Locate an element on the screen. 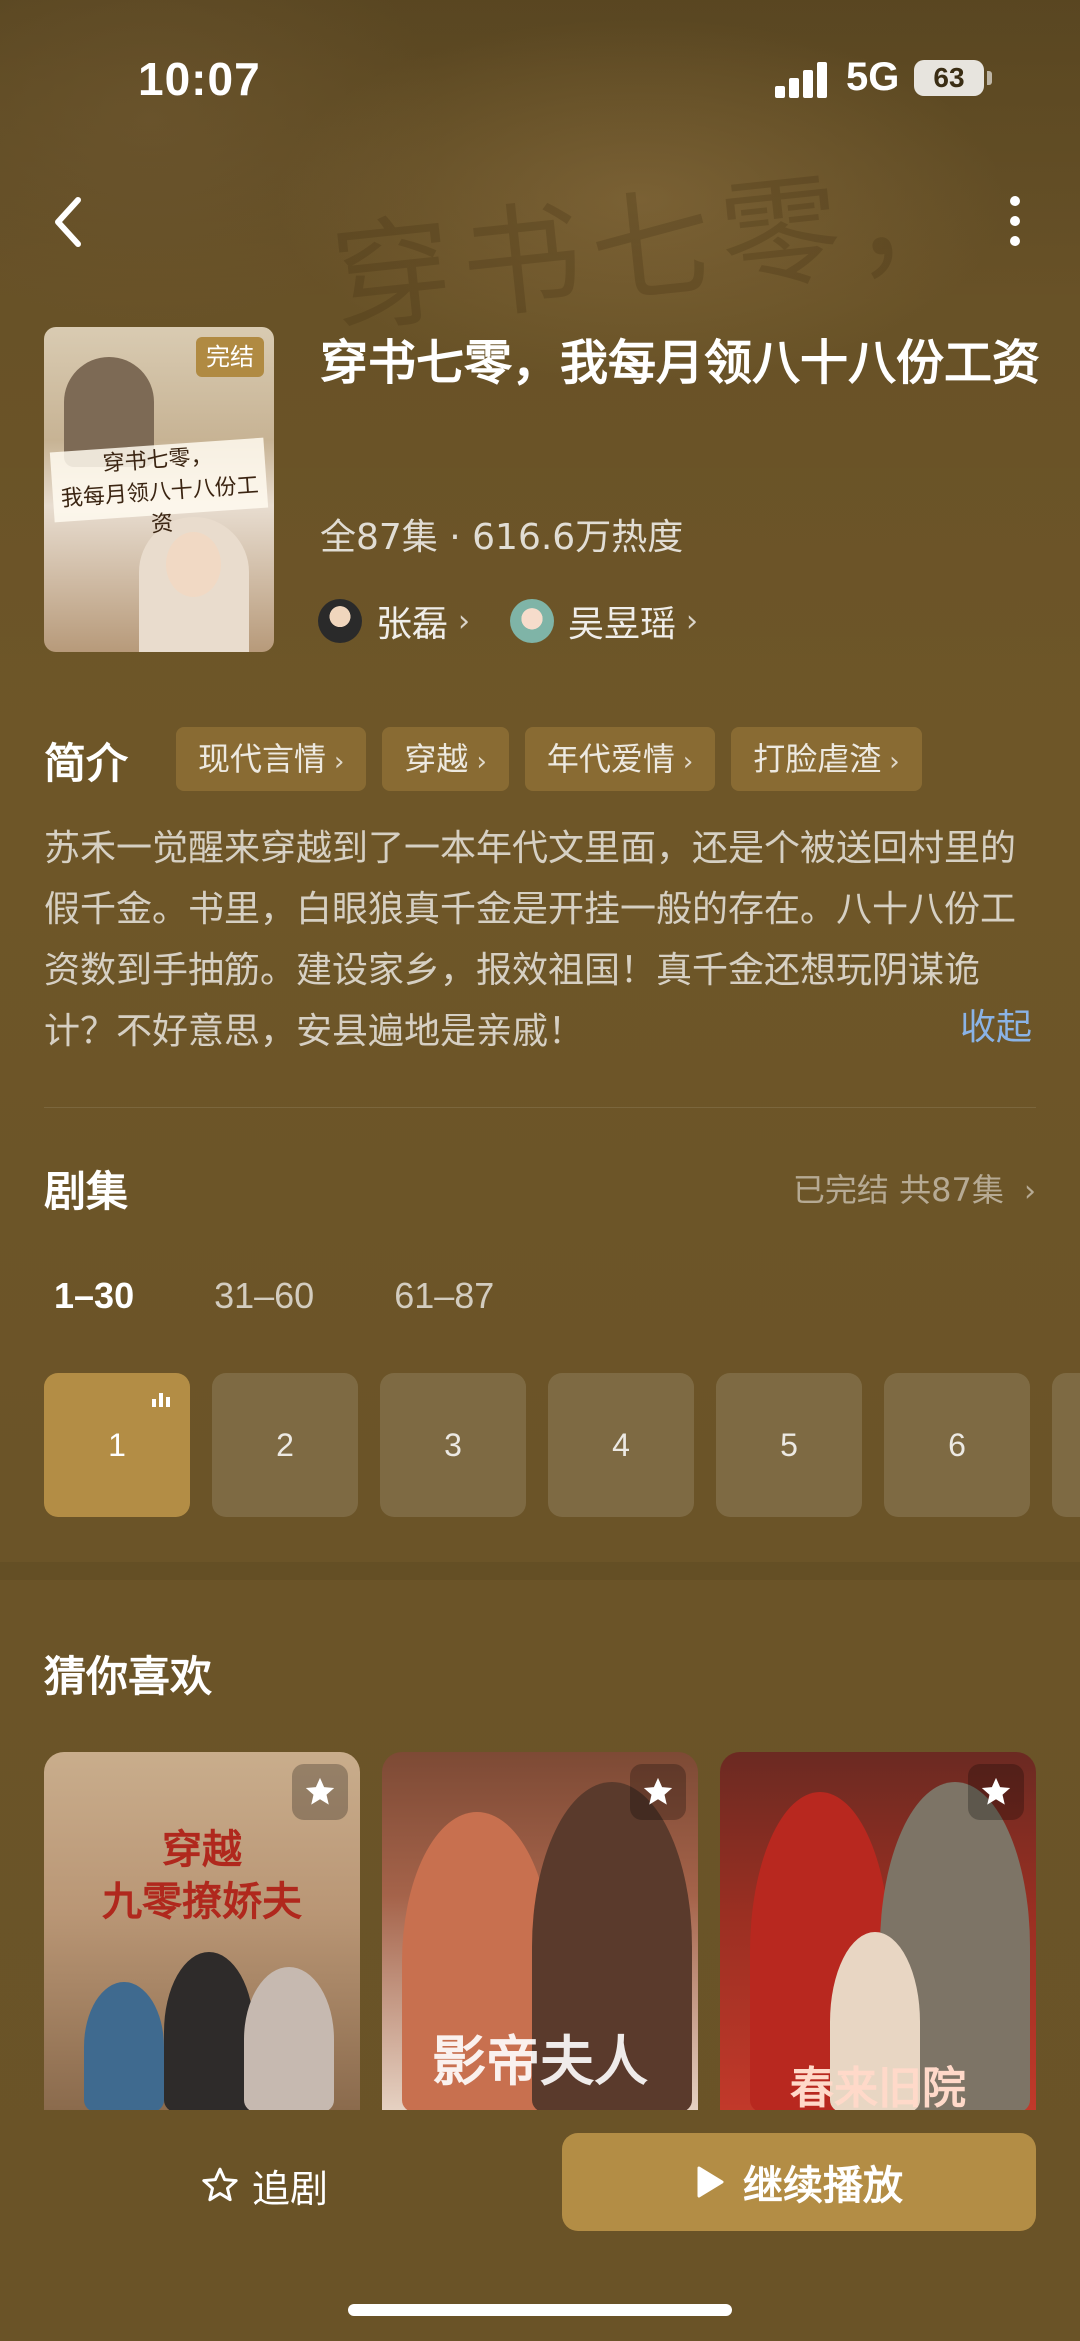 The width and height of the screenshot is (1080, 2341). home-indicator is located at coordinates (540, 2310).